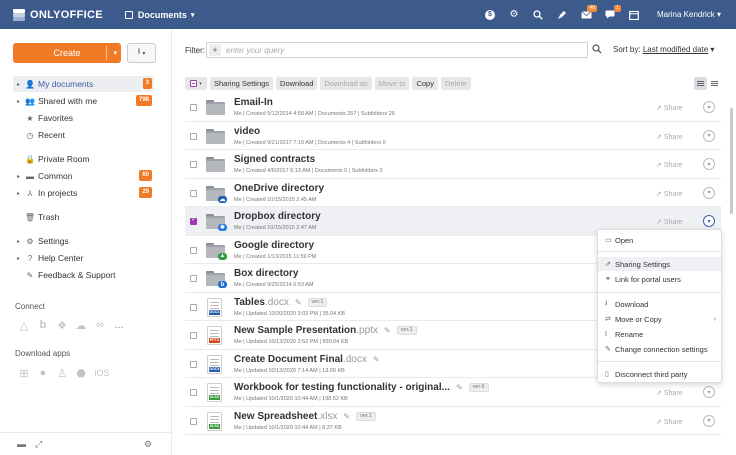 This screenshot has height=455, width=736. Describe the element at coordinates (425, 83) in the screenshot. I see `copy-button: Copy` at that location.